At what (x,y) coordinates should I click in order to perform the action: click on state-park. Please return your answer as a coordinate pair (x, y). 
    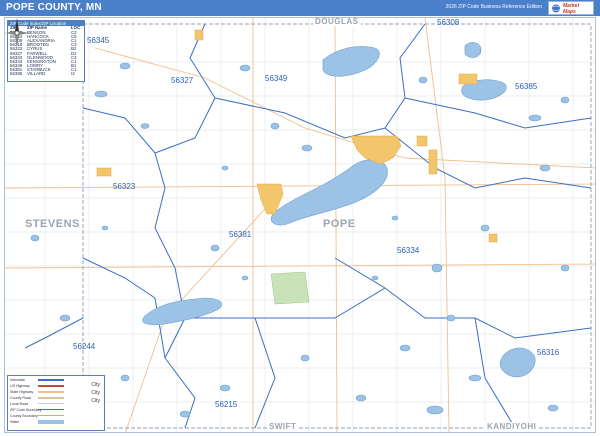
    Looking at the image, I should click on (290, 288).